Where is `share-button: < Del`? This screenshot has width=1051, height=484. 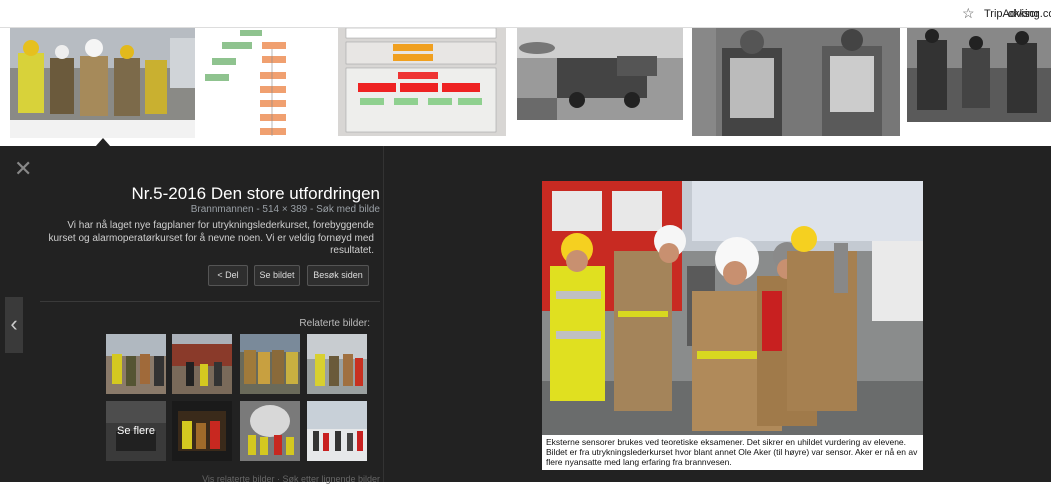
share-button: < Del is located at coordinates (228, 275).